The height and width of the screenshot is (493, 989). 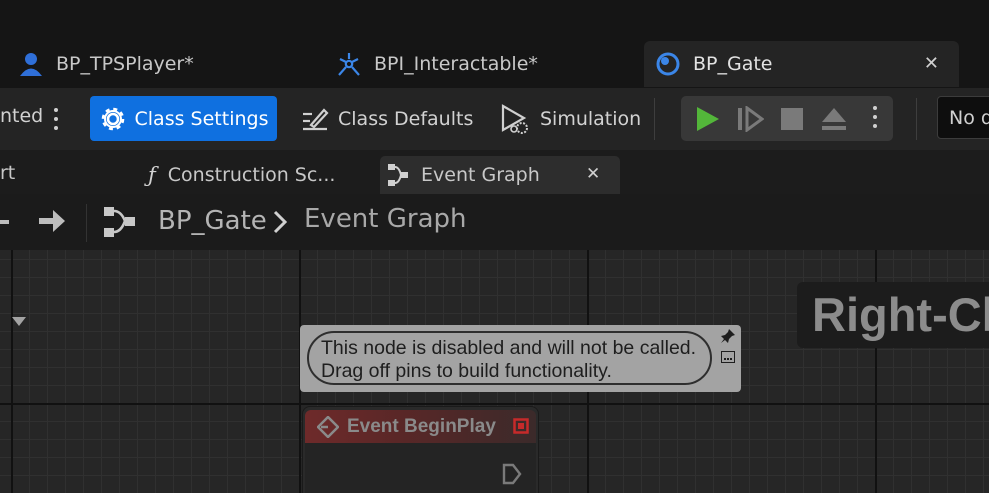 I want to click on breadcrumb-root: BP_Gate, so click(x=212, y=221).